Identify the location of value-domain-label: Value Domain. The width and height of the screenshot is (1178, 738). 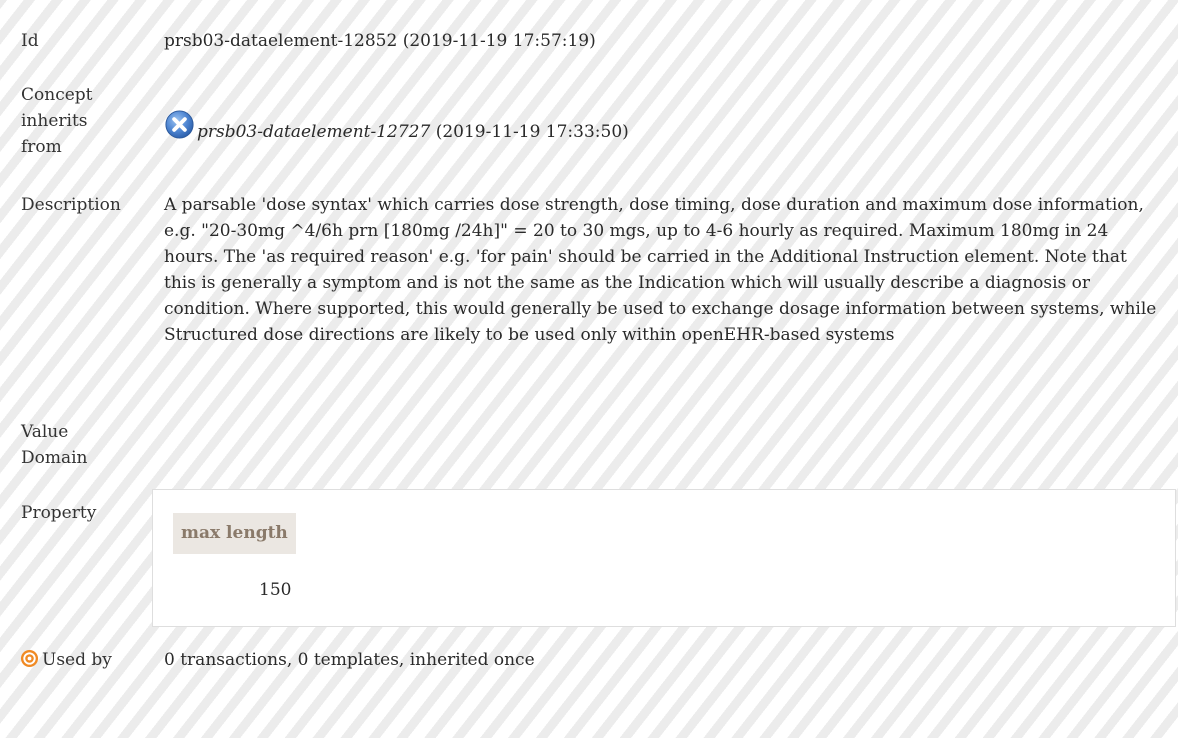
(54, 445).